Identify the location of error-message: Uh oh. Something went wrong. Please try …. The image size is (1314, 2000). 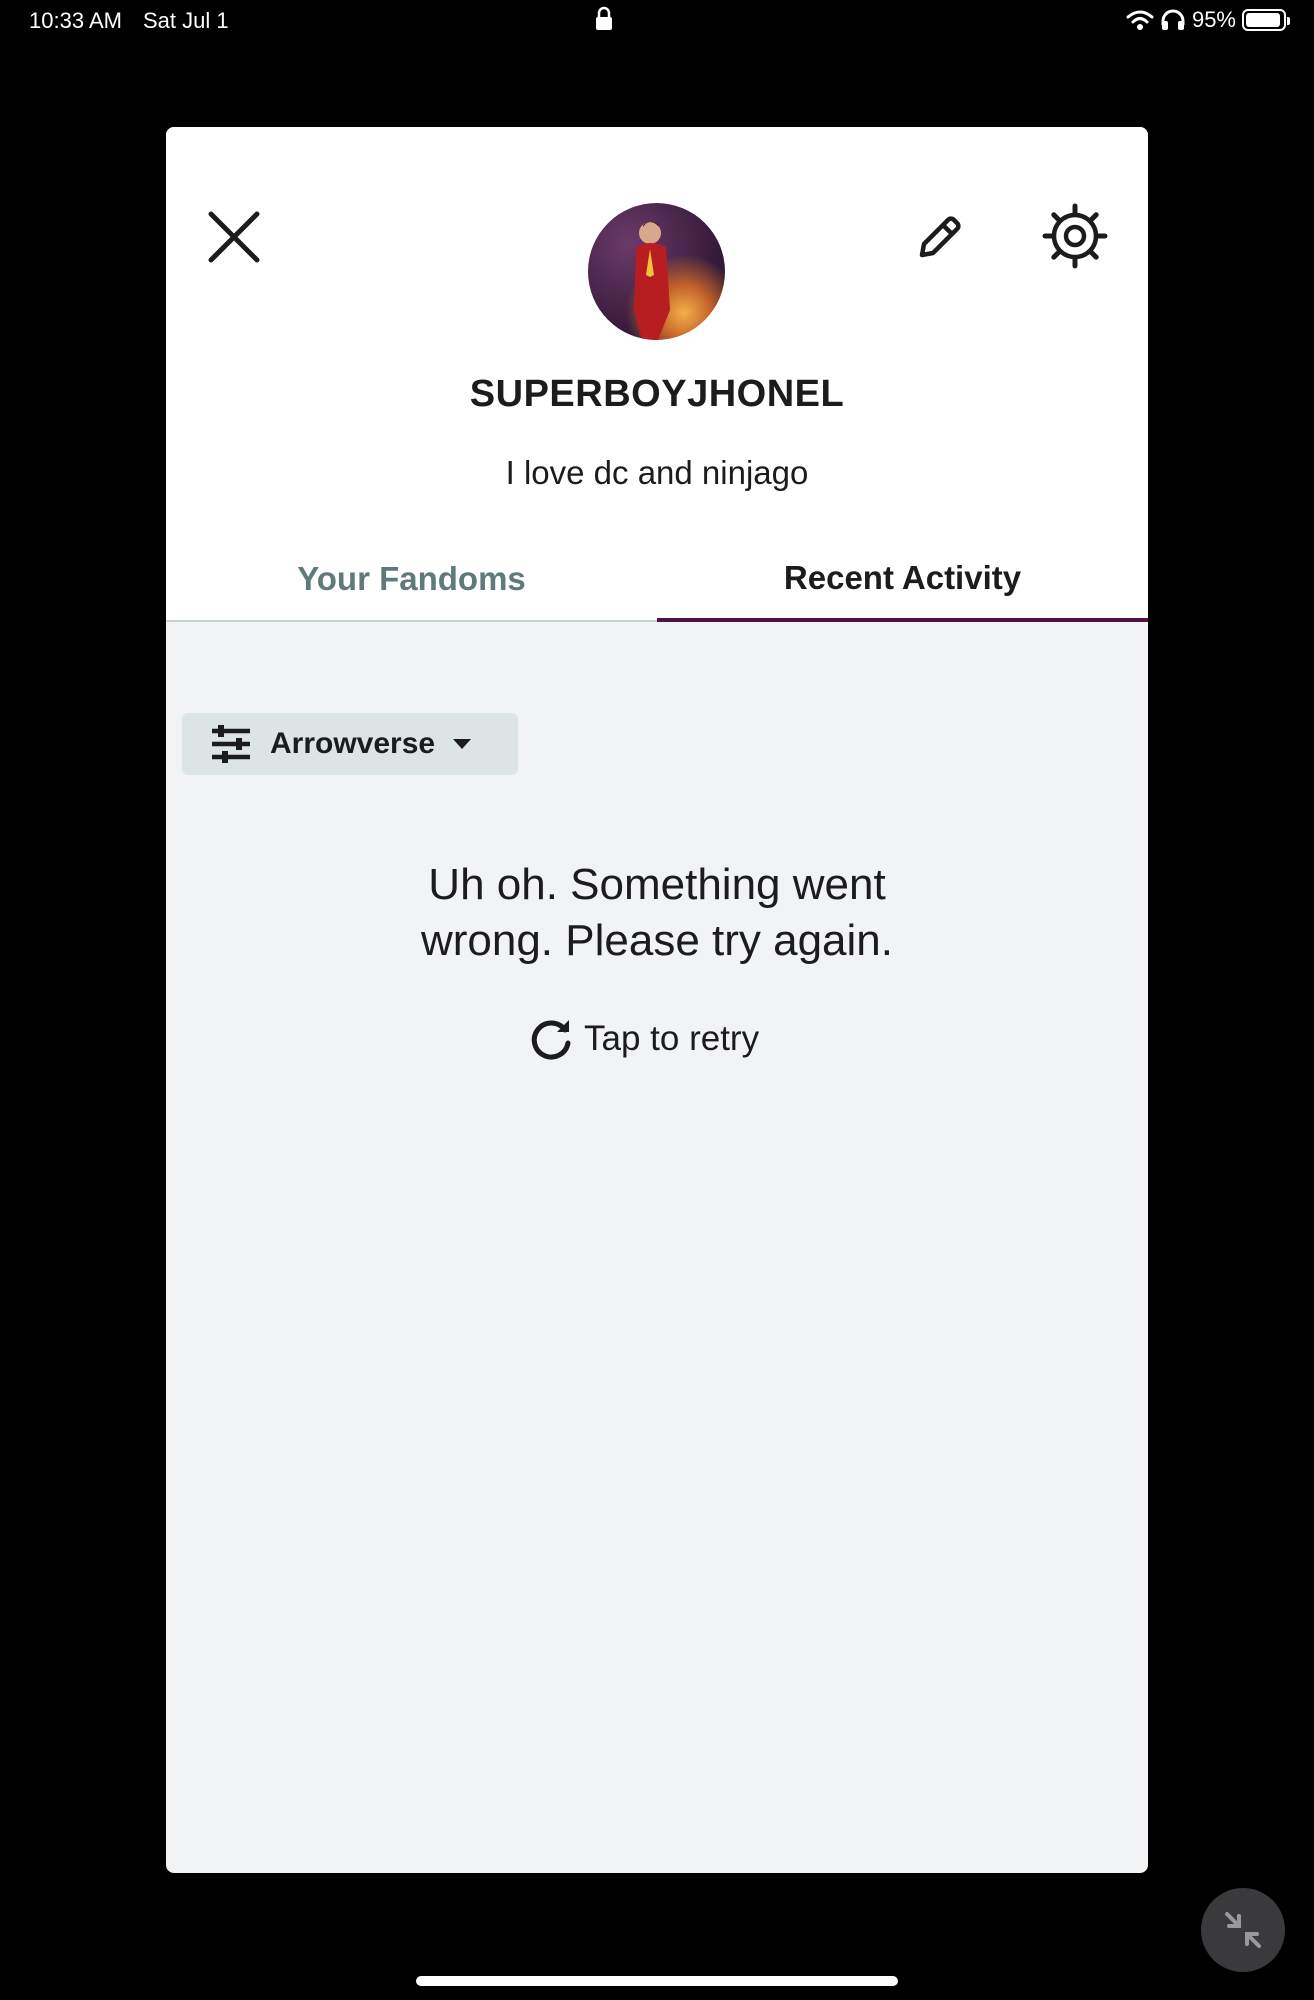
(657, 913).